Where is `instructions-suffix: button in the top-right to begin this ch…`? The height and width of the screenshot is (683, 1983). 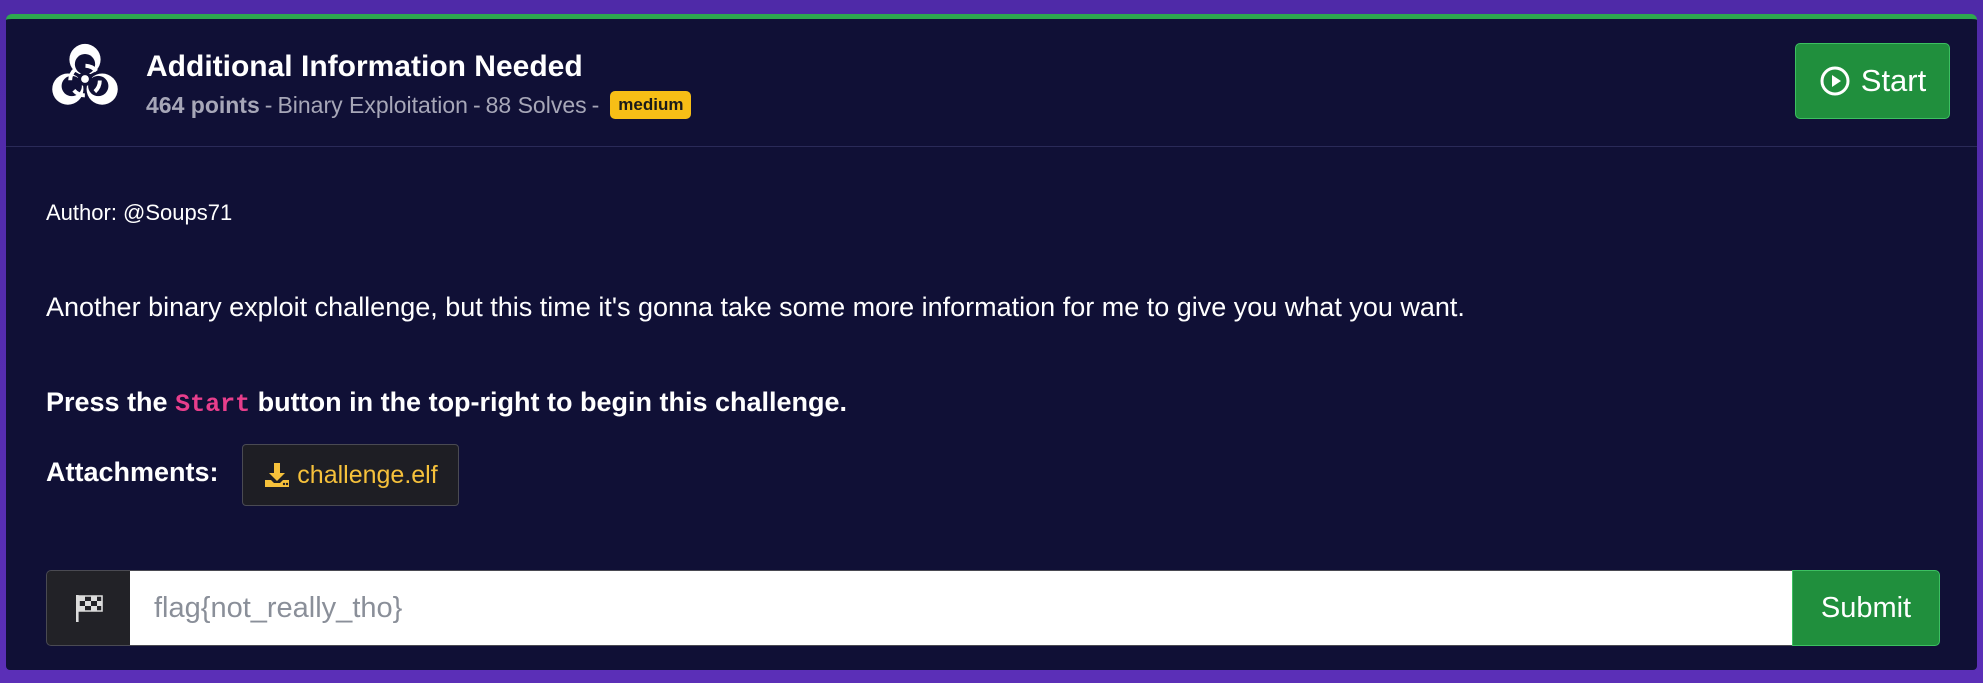 instructions-suffix: button in the top-right to begin this ch… is located at coordinates (552, 402).